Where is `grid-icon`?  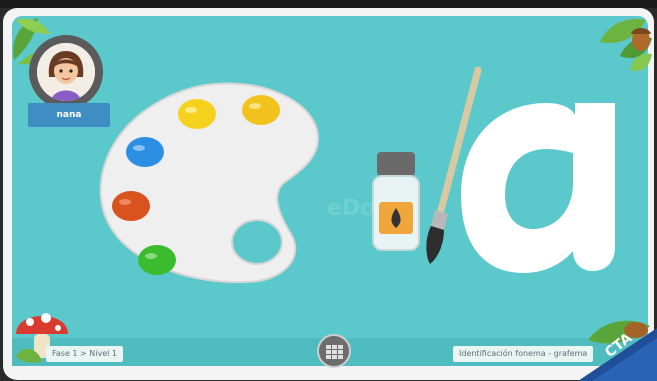 grid-icon is located at coordinates (334, 352).